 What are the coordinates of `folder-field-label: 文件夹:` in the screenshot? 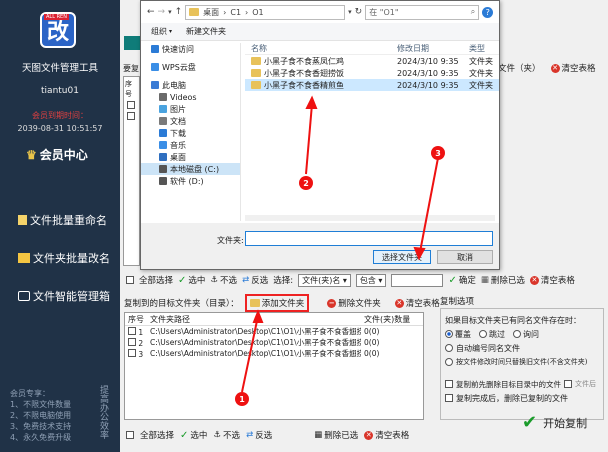 It's located at (230, 240).